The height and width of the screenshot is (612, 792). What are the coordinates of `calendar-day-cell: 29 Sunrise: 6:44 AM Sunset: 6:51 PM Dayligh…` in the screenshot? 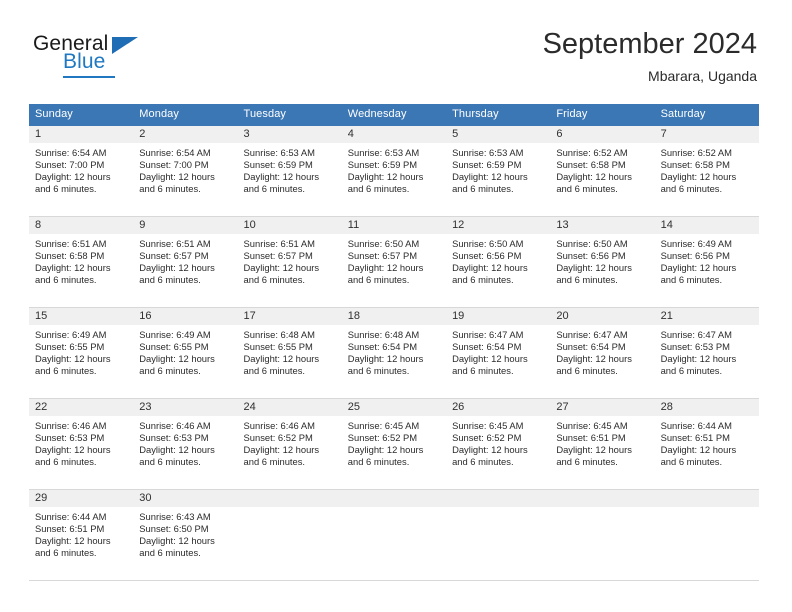 It's located at (81, 535).